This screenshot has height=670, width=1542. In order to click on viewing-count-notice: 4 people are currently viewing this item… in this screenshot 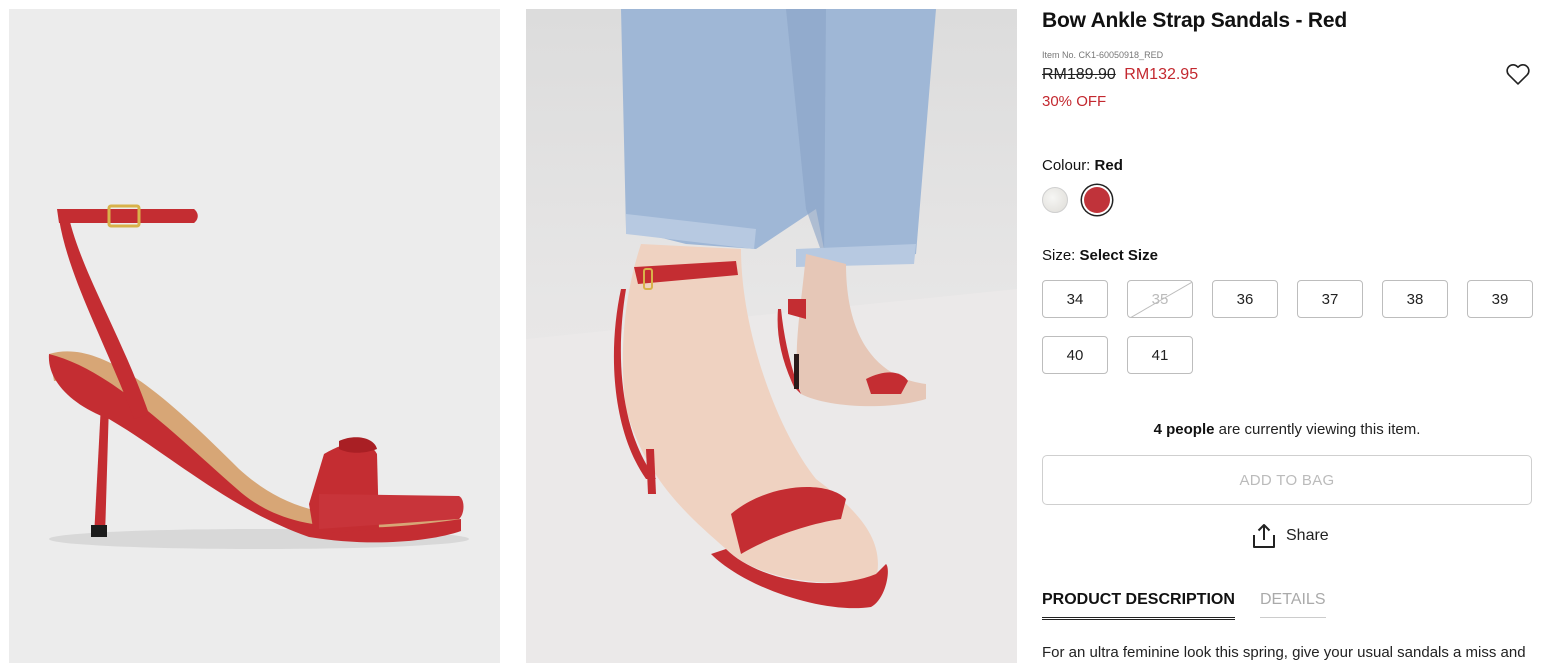, I will do `click(1287, 429)`.